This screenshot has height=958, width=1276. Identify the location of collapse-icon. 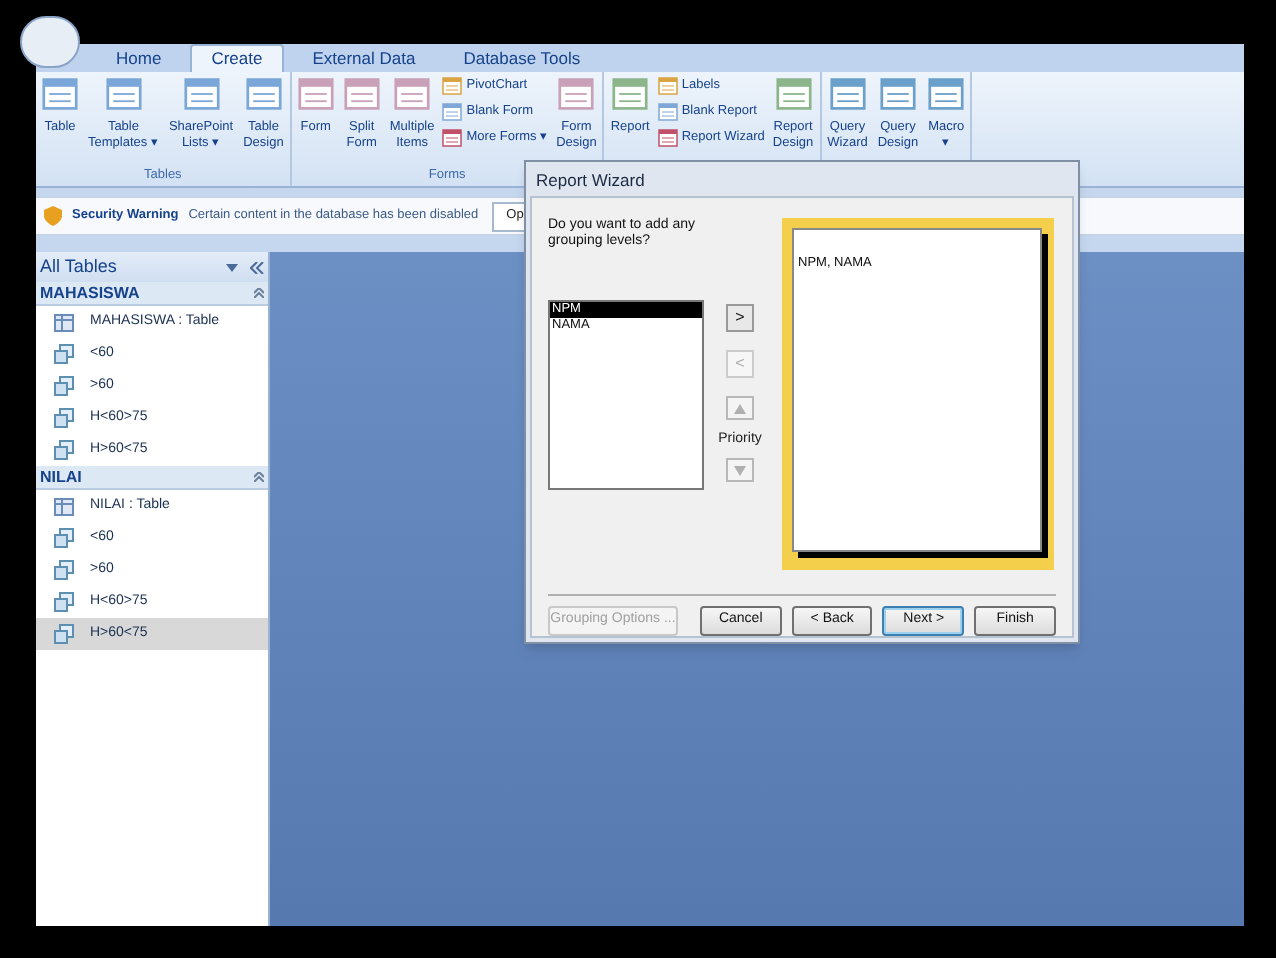
(257, 267).